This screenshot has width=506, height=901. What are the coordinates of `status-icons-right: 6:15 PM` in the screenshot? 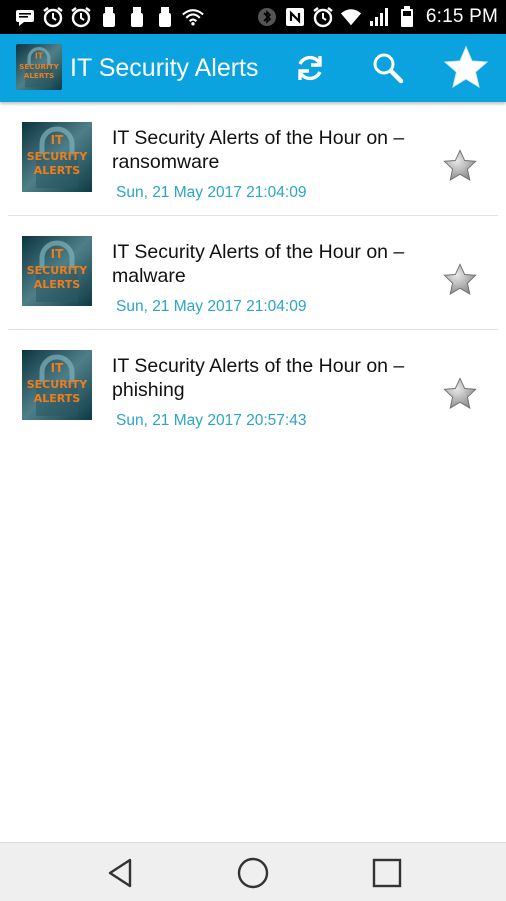 It's located at (377, 17).